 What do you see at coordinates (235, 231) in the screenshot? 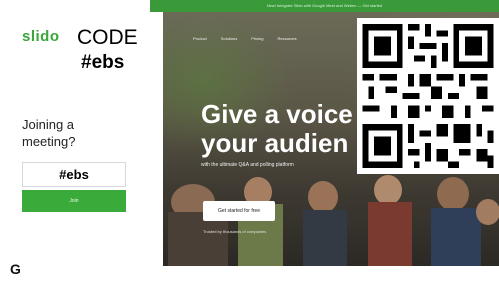
I see `trust-note: Trusted by thousands of companies` at bounding box center [235, 231].